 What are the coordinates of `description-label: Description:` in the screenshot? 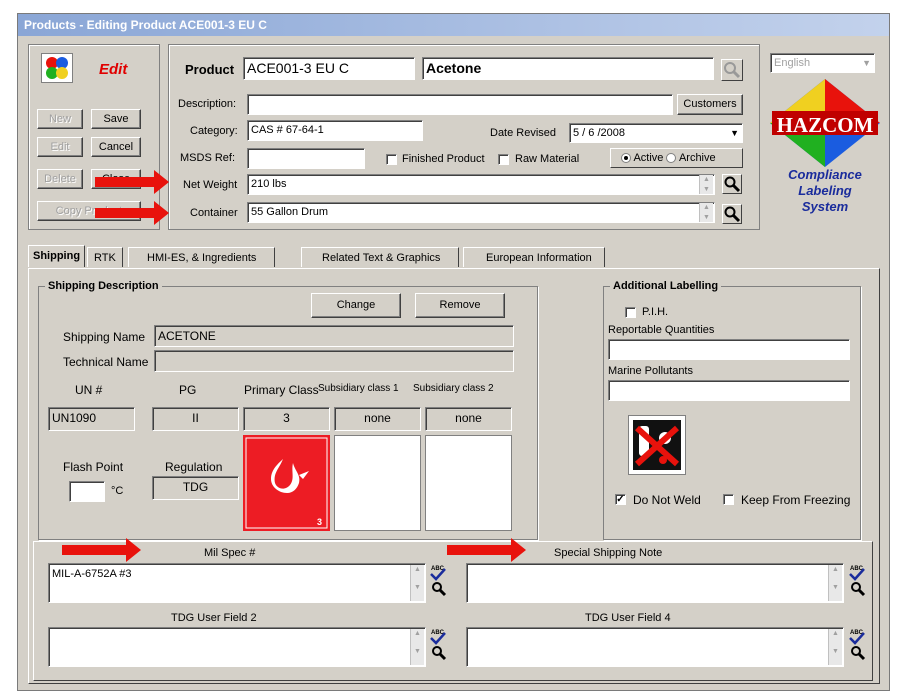 It's located at (207, 104).